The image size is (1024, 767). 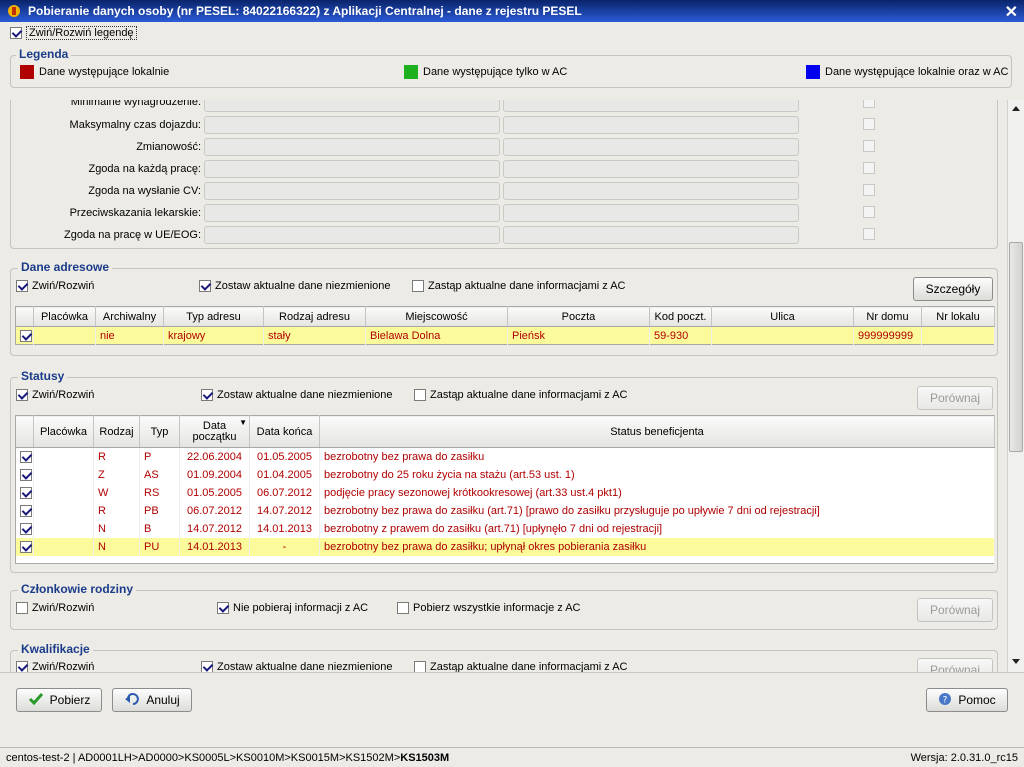 I want to click on column-header: Rodzaj adresu, so click(x=314, y=316).